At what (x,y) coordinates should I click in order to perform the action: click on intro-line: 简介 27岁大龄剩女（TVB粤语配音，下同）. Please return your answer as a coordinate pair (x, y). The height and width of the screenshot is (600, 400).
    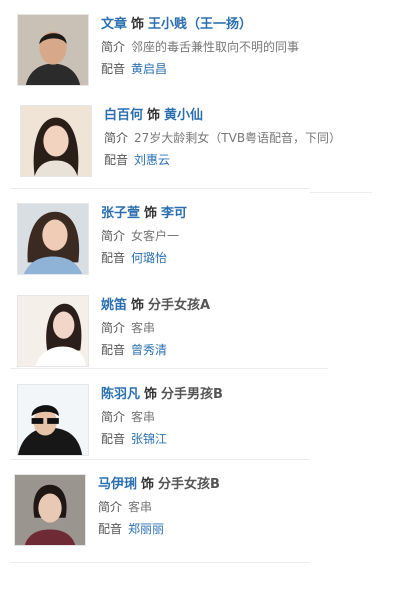
    Looking at the image, I should click on (222, 138).